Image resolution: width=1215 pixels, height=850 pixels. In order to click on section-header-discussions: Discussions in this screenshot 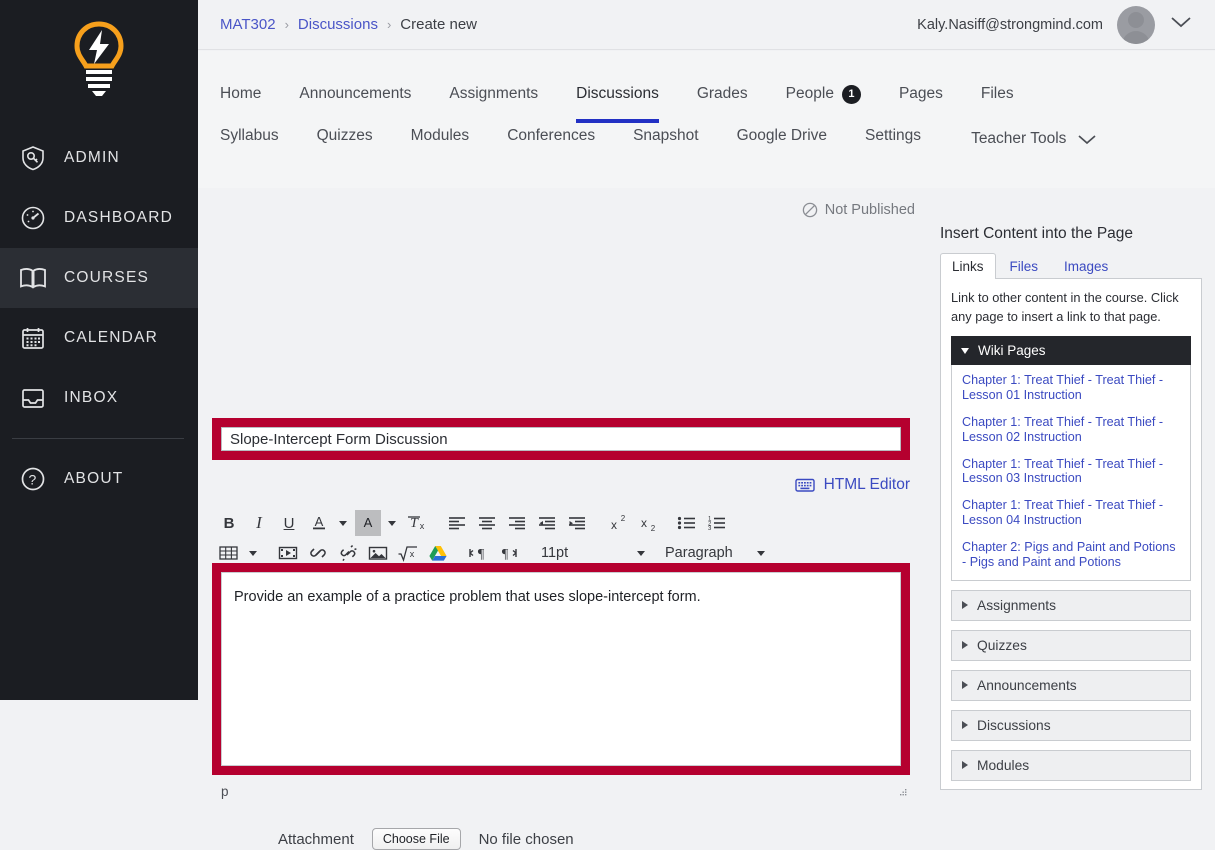, I will do `click(1071, 725)`.